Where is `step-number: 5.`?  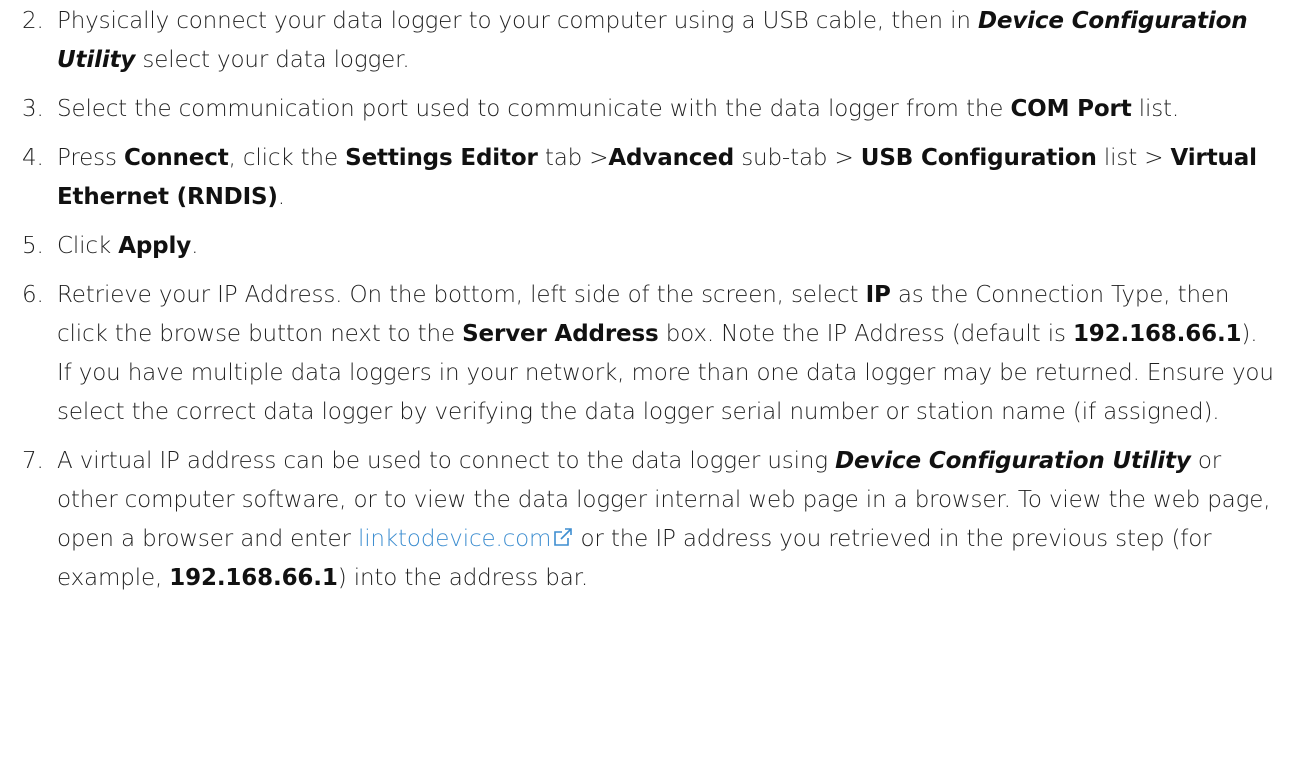 step-number: 5. is located at coordinates (33, 246).